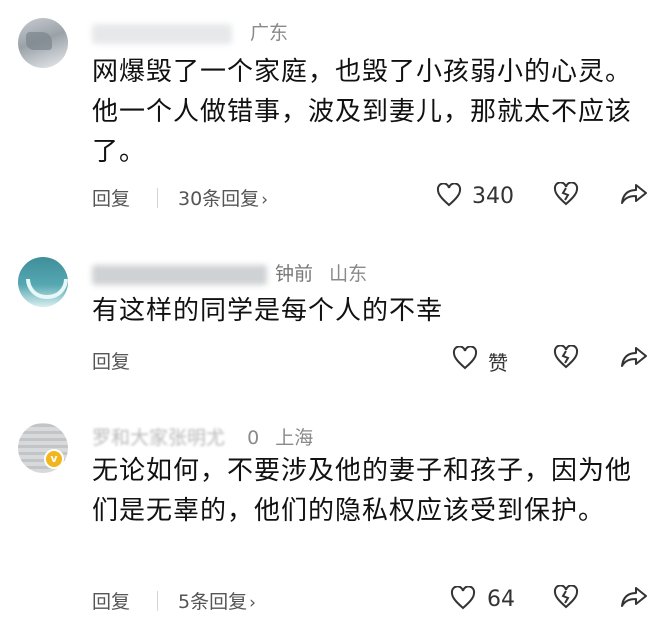 The height and width of the screenshot is (622, 660). What do you see at coordinates (362, 491) in the screenshot?
I see `comment-text: 无论如何，不要涉及他的妻子和孩子，因为他们是无辜的，他们的隐私权应该受到保护。` at bounding box center [362, 491].